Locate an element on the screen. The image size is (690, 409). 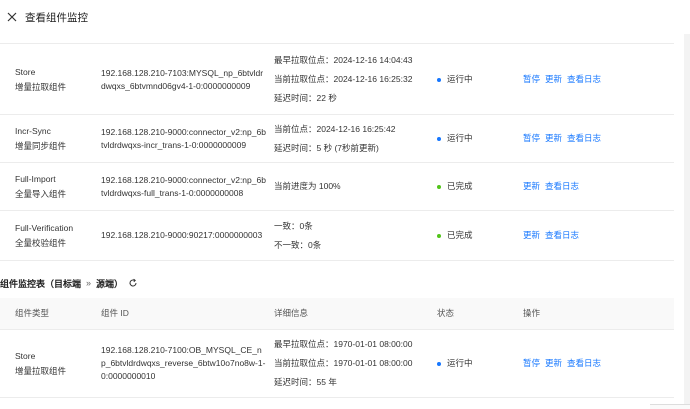
component-id-cell: 192.168.128.210-9000:90217:0000000003 is located at coordinates (183, 235).